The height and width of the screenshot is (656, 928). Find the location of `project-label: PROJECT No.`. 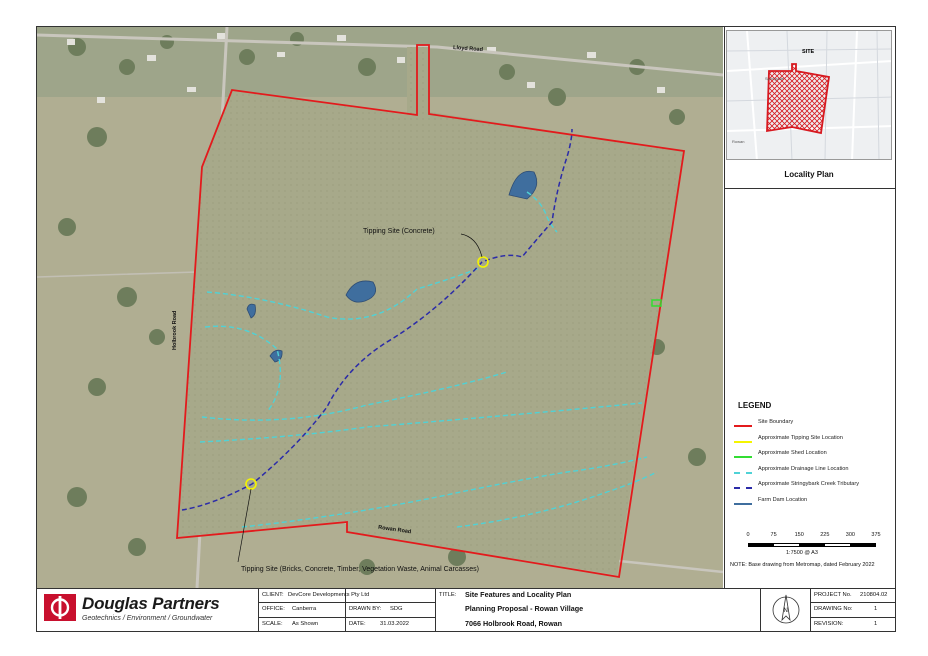

project-label: PROJECT No. is located at coordinates (833, 595).